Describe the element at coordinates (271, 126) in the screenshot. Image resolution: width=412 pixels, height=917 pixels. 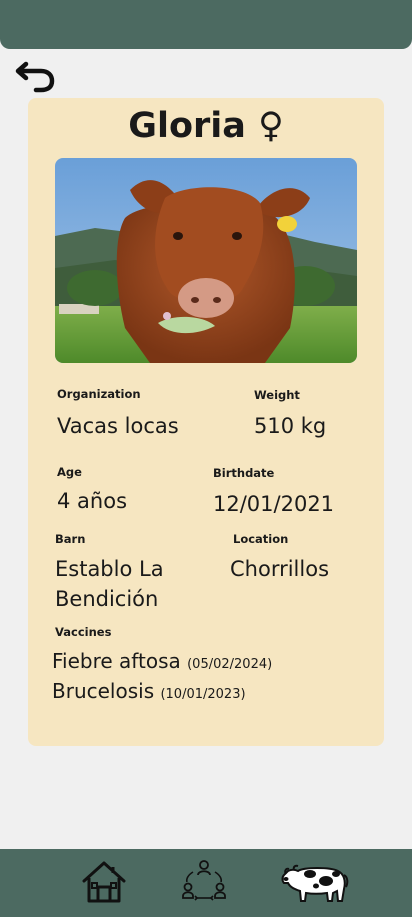
I see `female-symbol: ♀` at that location.